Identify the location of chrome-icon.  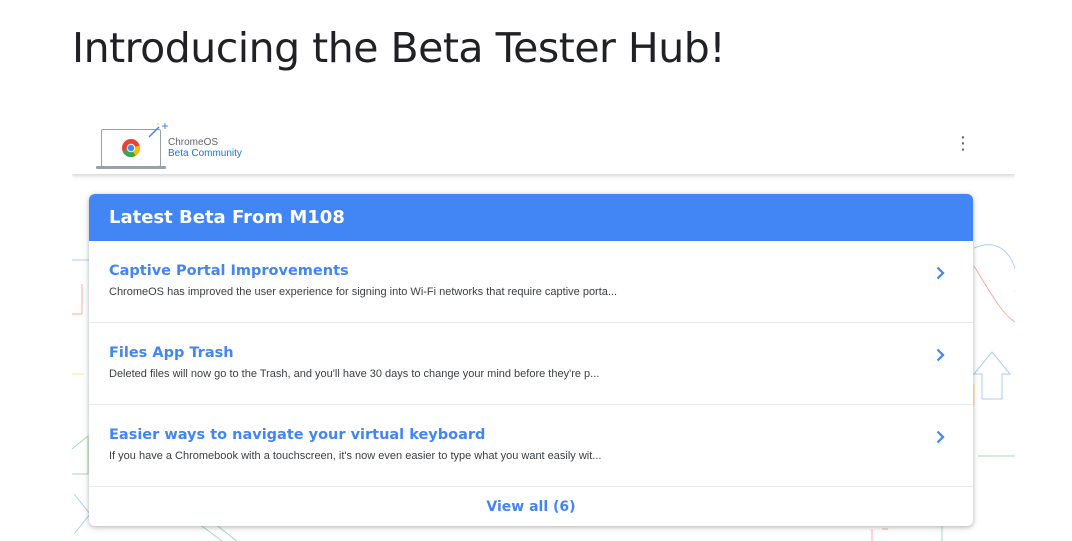
(131, 148).